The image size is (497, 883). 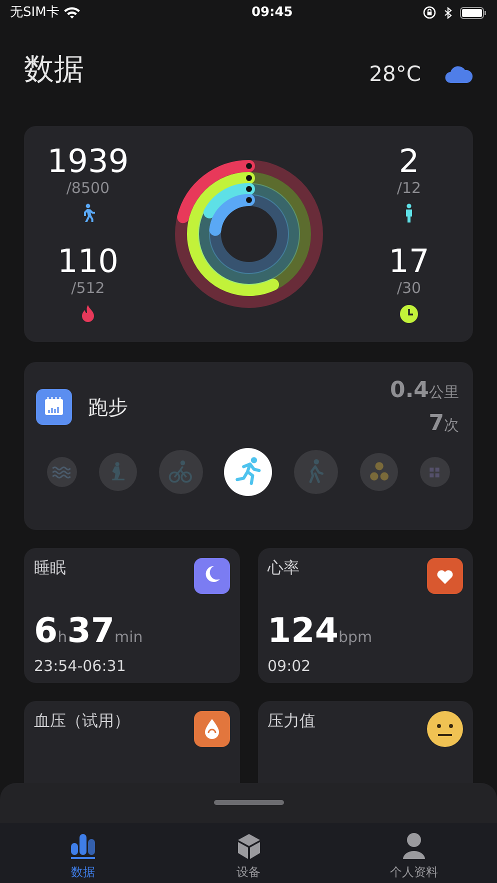 I want to click on calendar-chart-icon, so click(x=54, y=407).